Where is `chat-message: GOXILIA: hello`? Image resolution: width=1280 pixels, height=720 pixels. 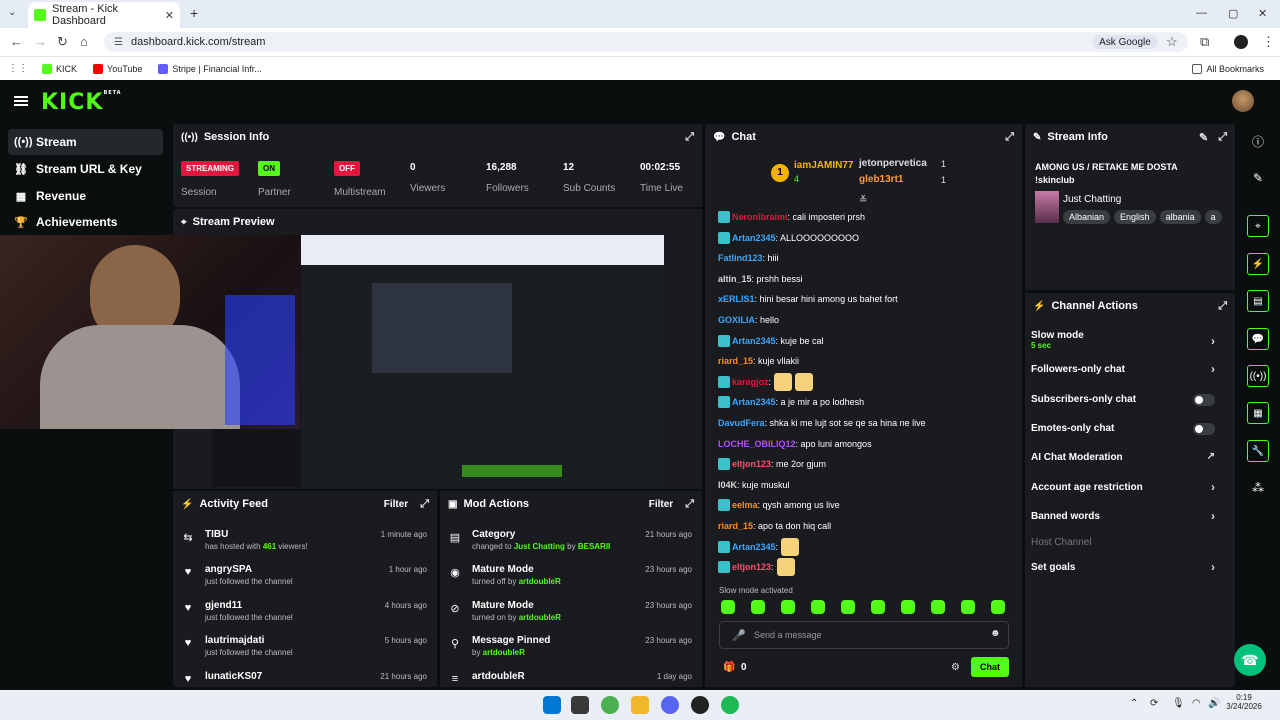
chat-message: GOXILIA: hello is located at coordinates (748, 320).